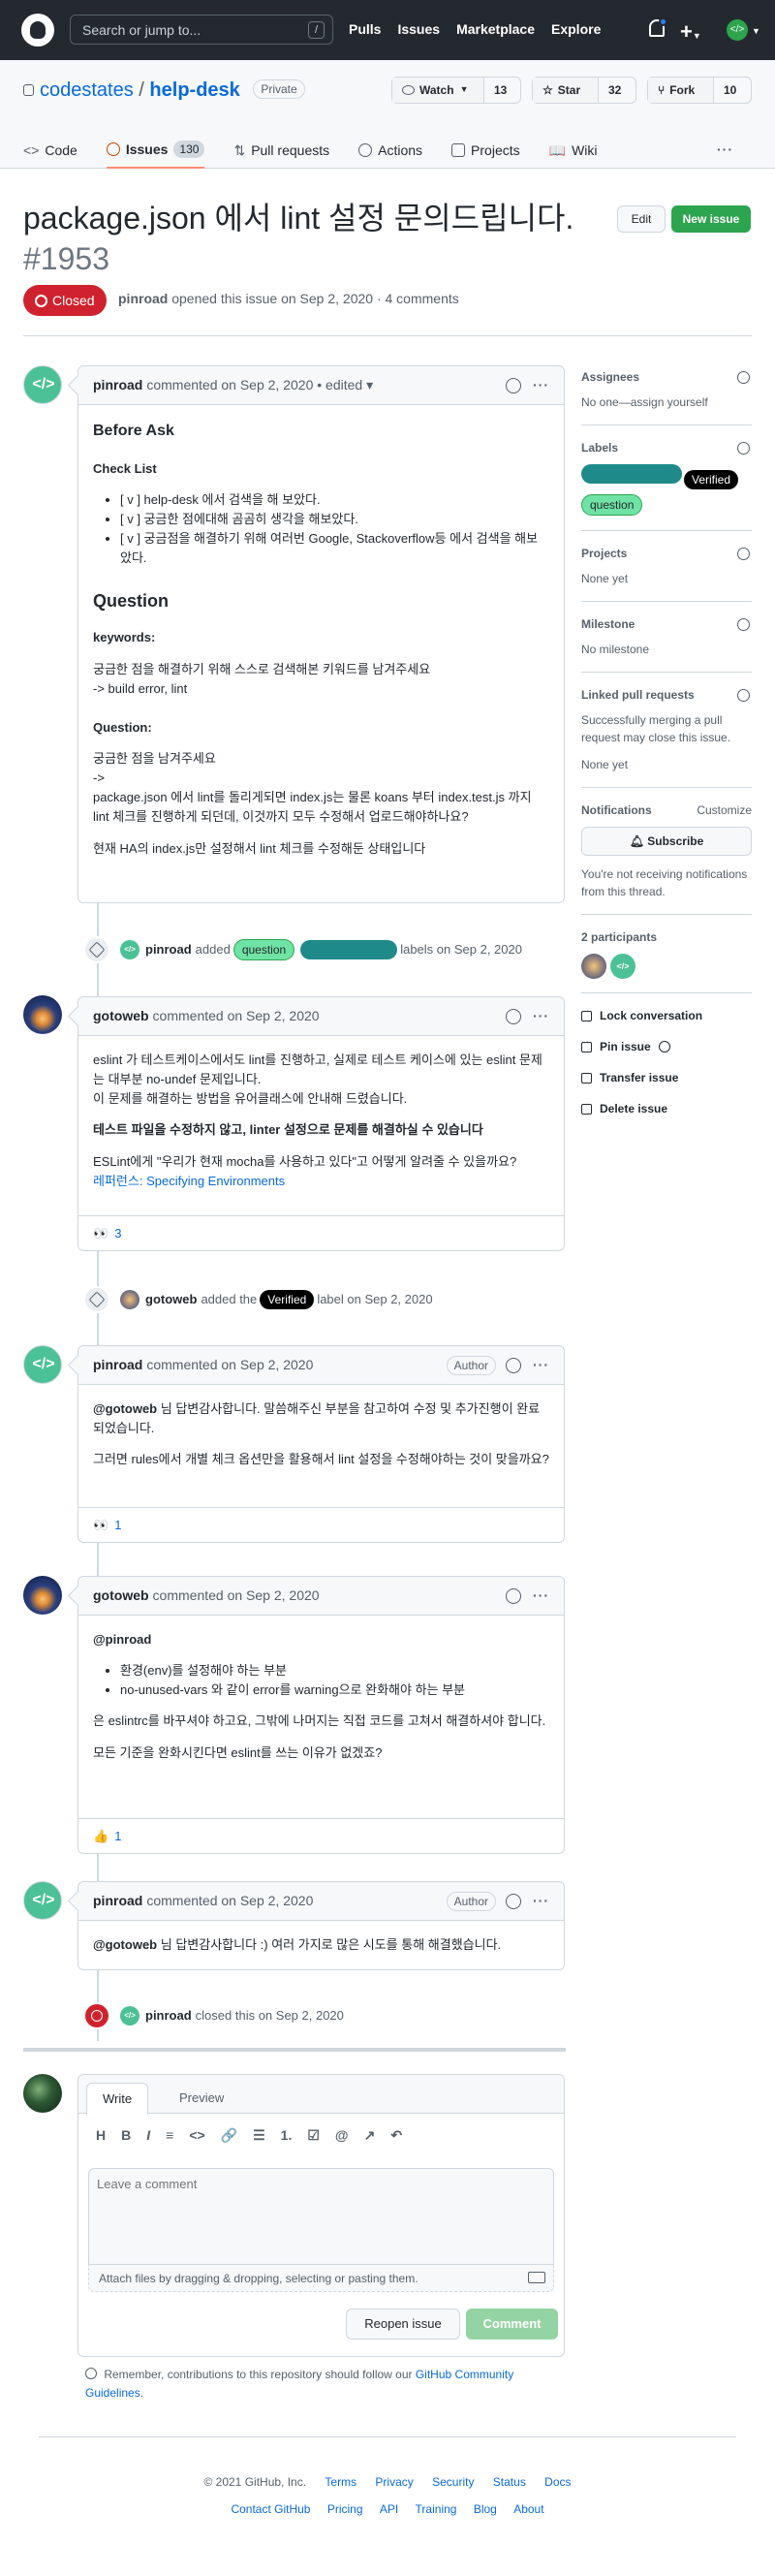 The image size is (775, 2576). Describe the element at coordinates (365, 29) in the screenshot. I see `nav-pulls: Pulls` at that location.